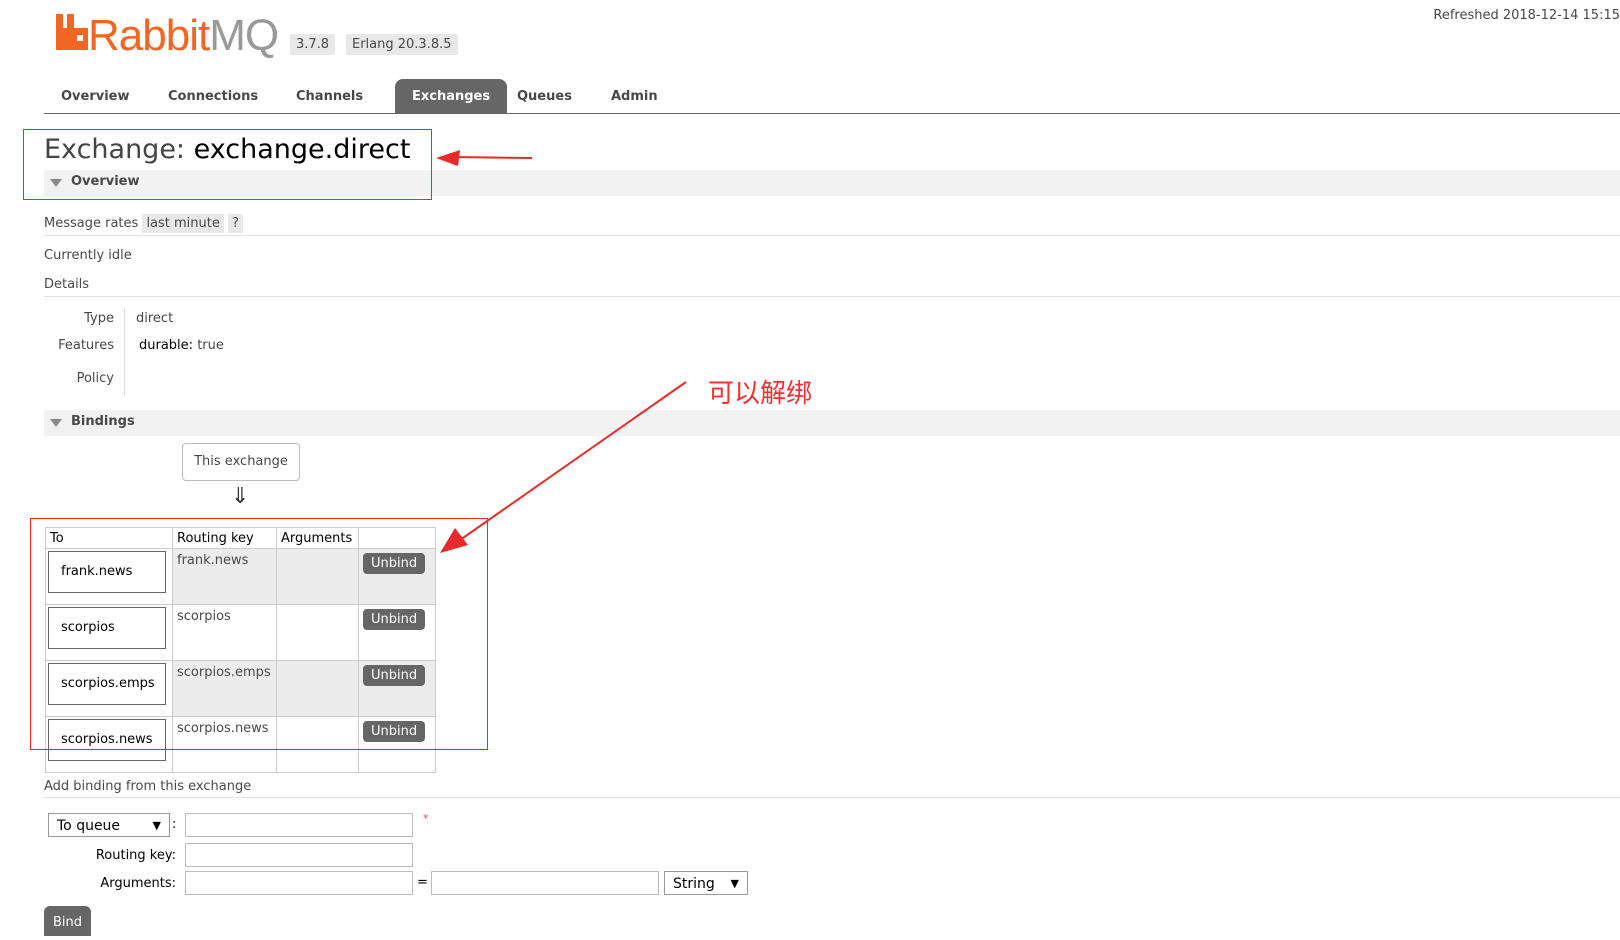 This screenshot has height=940, width=1620. Describe the element at coordinates (561, 351) in the screenshot. I see `annotation-arrows` at that location.